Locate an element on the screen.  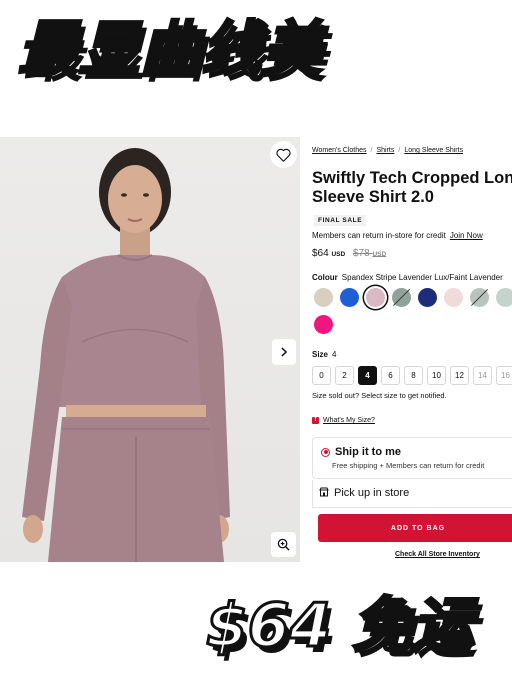
size-option-2: 2 is located at coordinates (344, 375).